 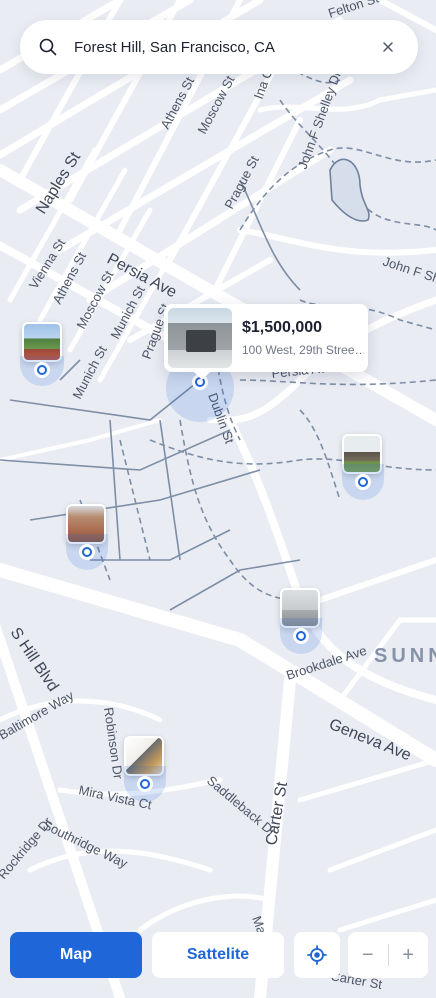 I want to click on property-image, so click(x=200, y=338).